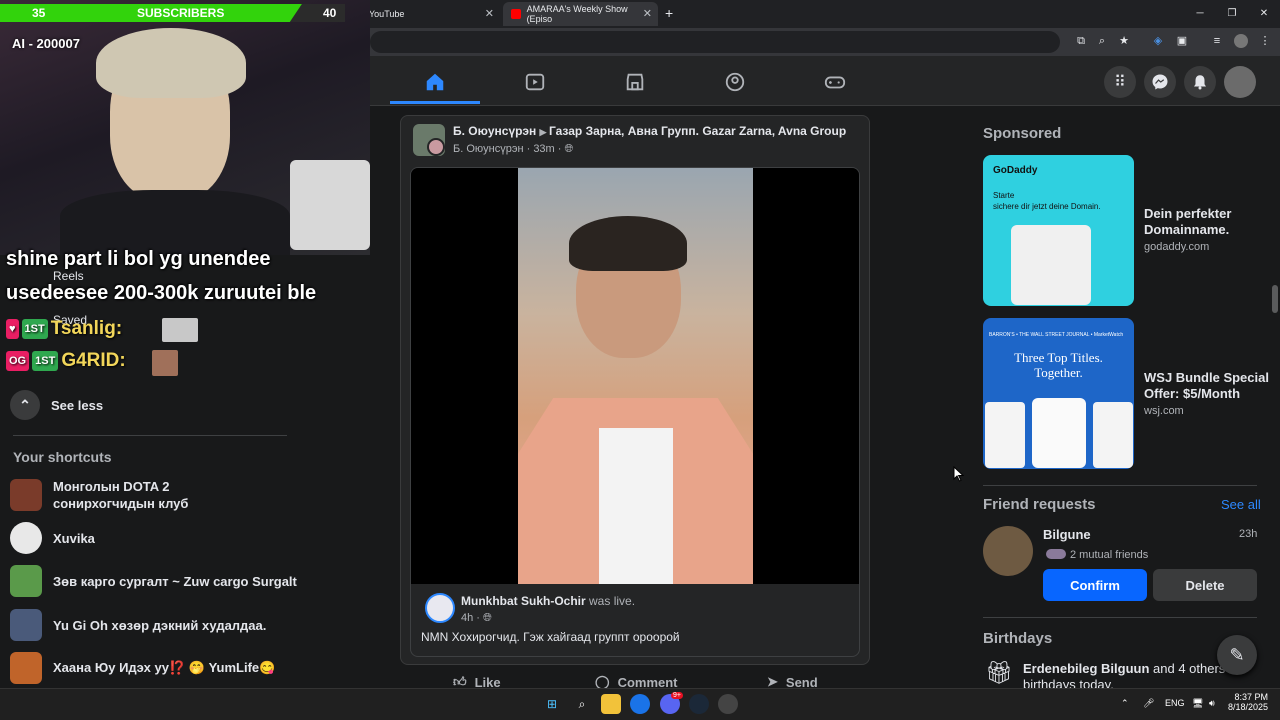  Describe the element at coordinates (1158, 41) in the screenshot. I see `extension-icon: ◈` at that location.